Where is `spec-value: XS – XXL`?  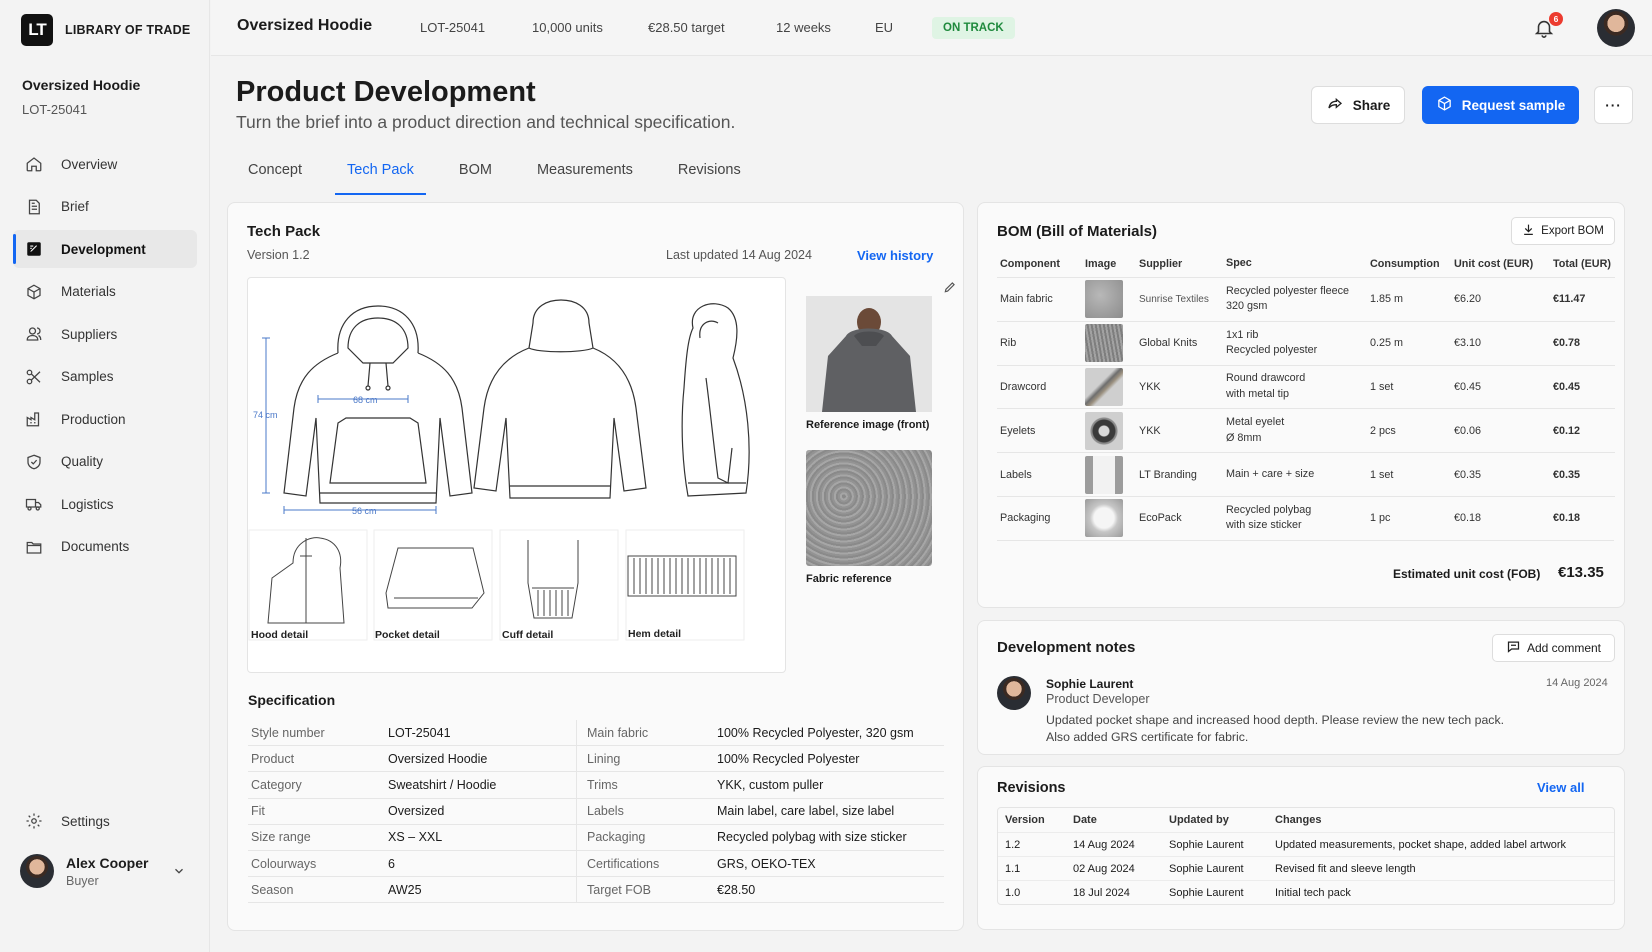
spec-value: XS – XXL is located at coordinates (415, 837).